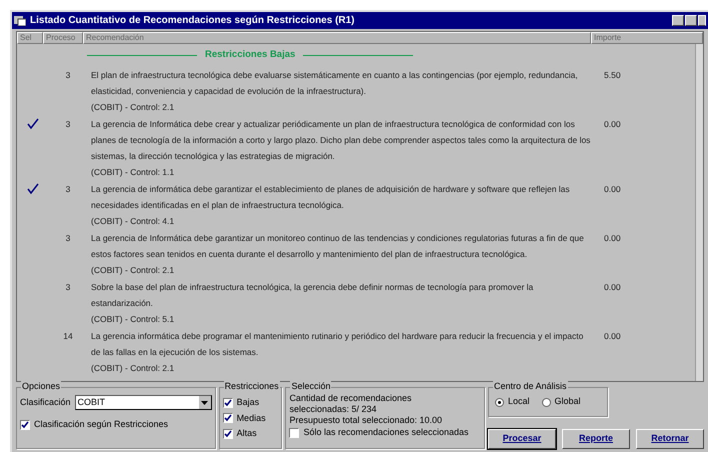  Describe the element at coordinates (612, 75) in the screenshot. I see `amount: 5.50` at that location.